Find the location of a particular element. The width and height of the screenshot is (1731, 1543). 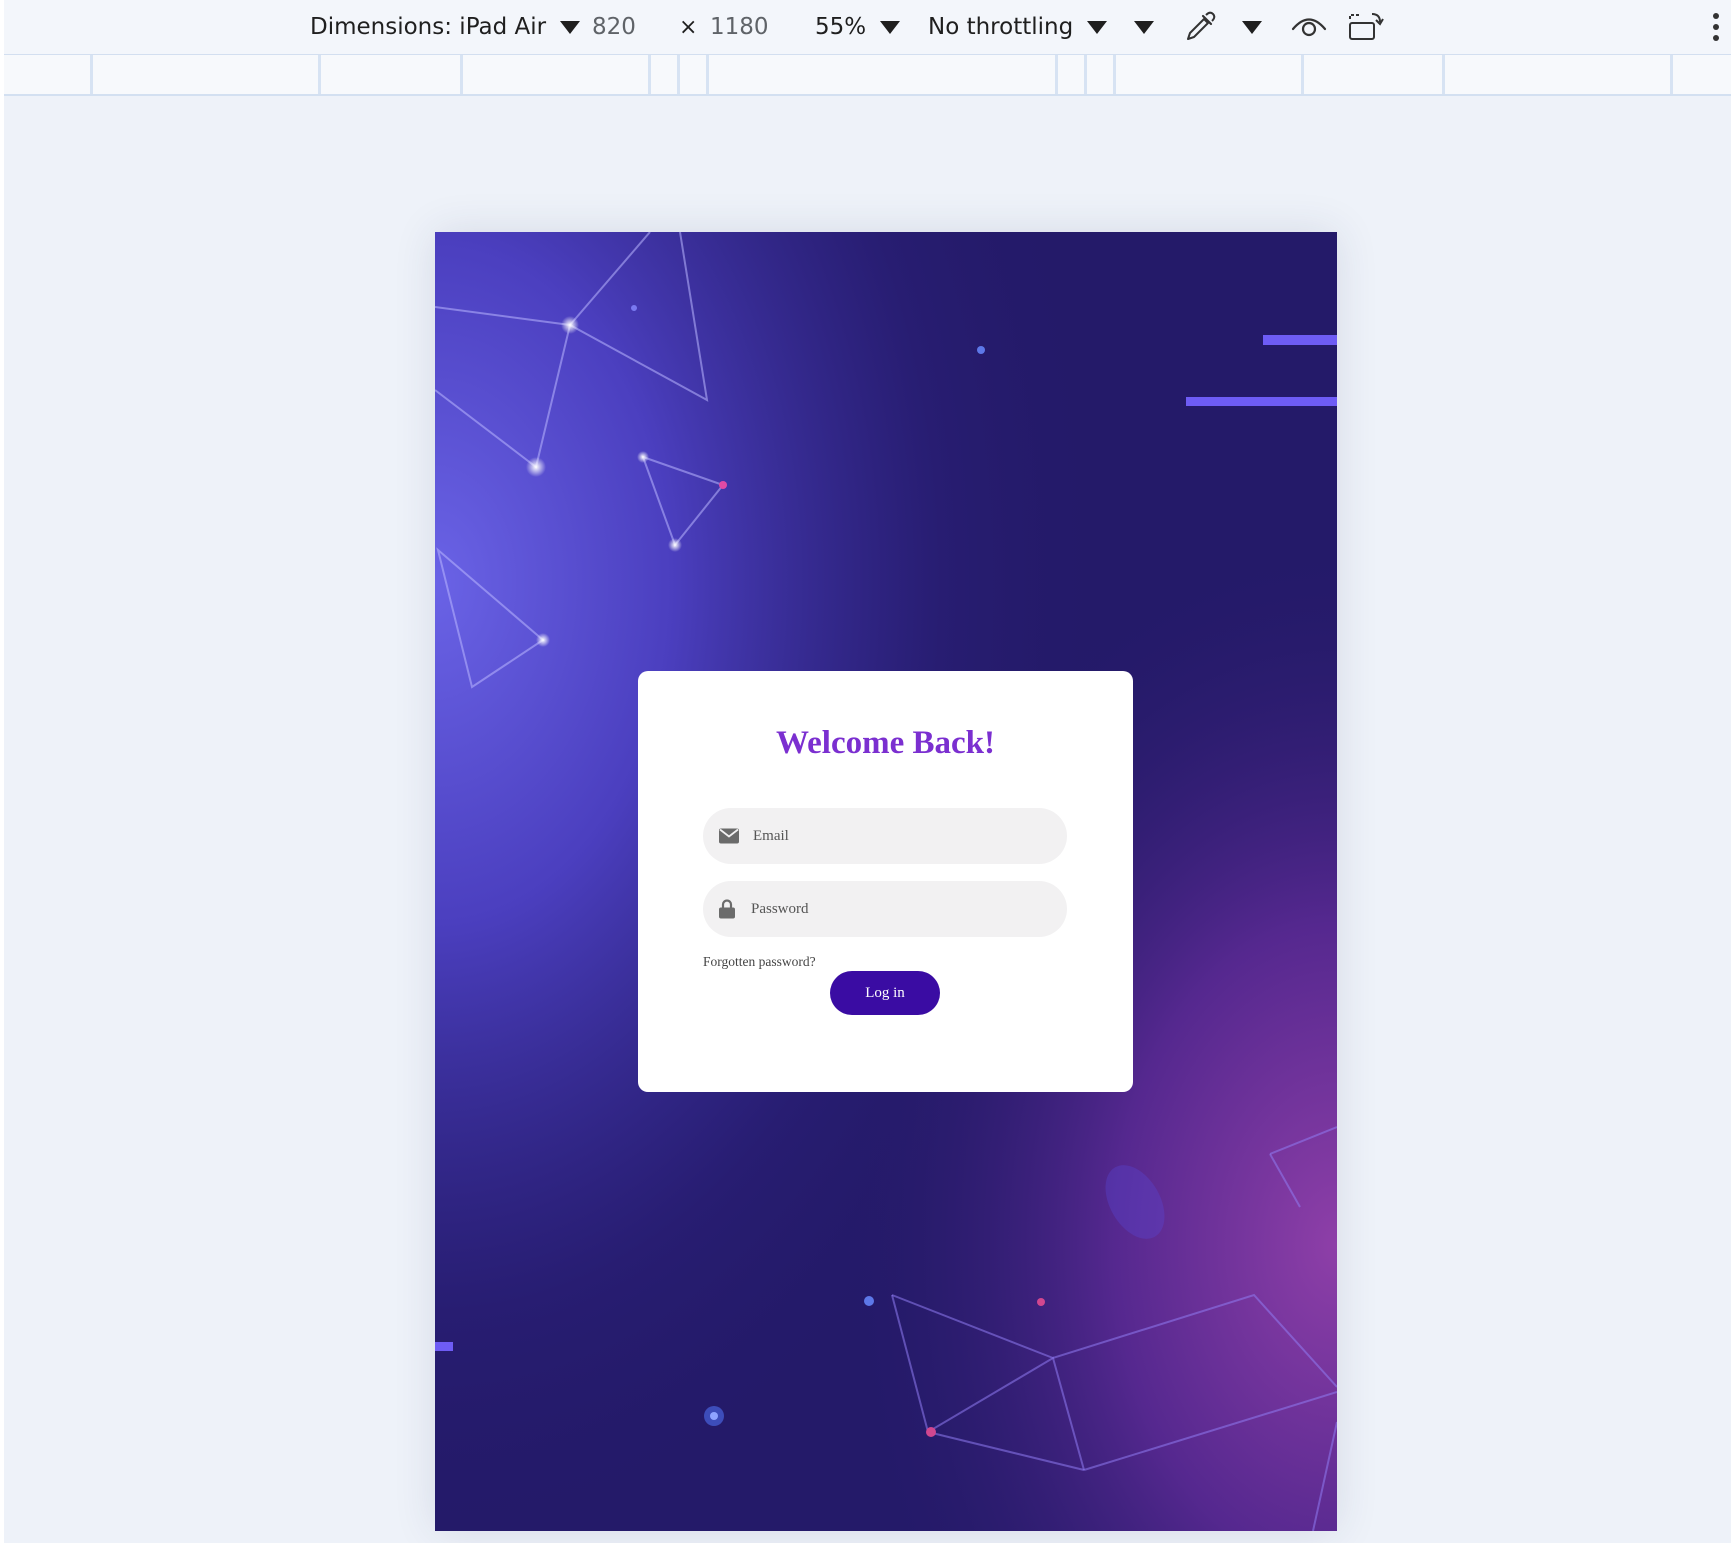

height-input: 1180 is located at coordinates (739, 27).